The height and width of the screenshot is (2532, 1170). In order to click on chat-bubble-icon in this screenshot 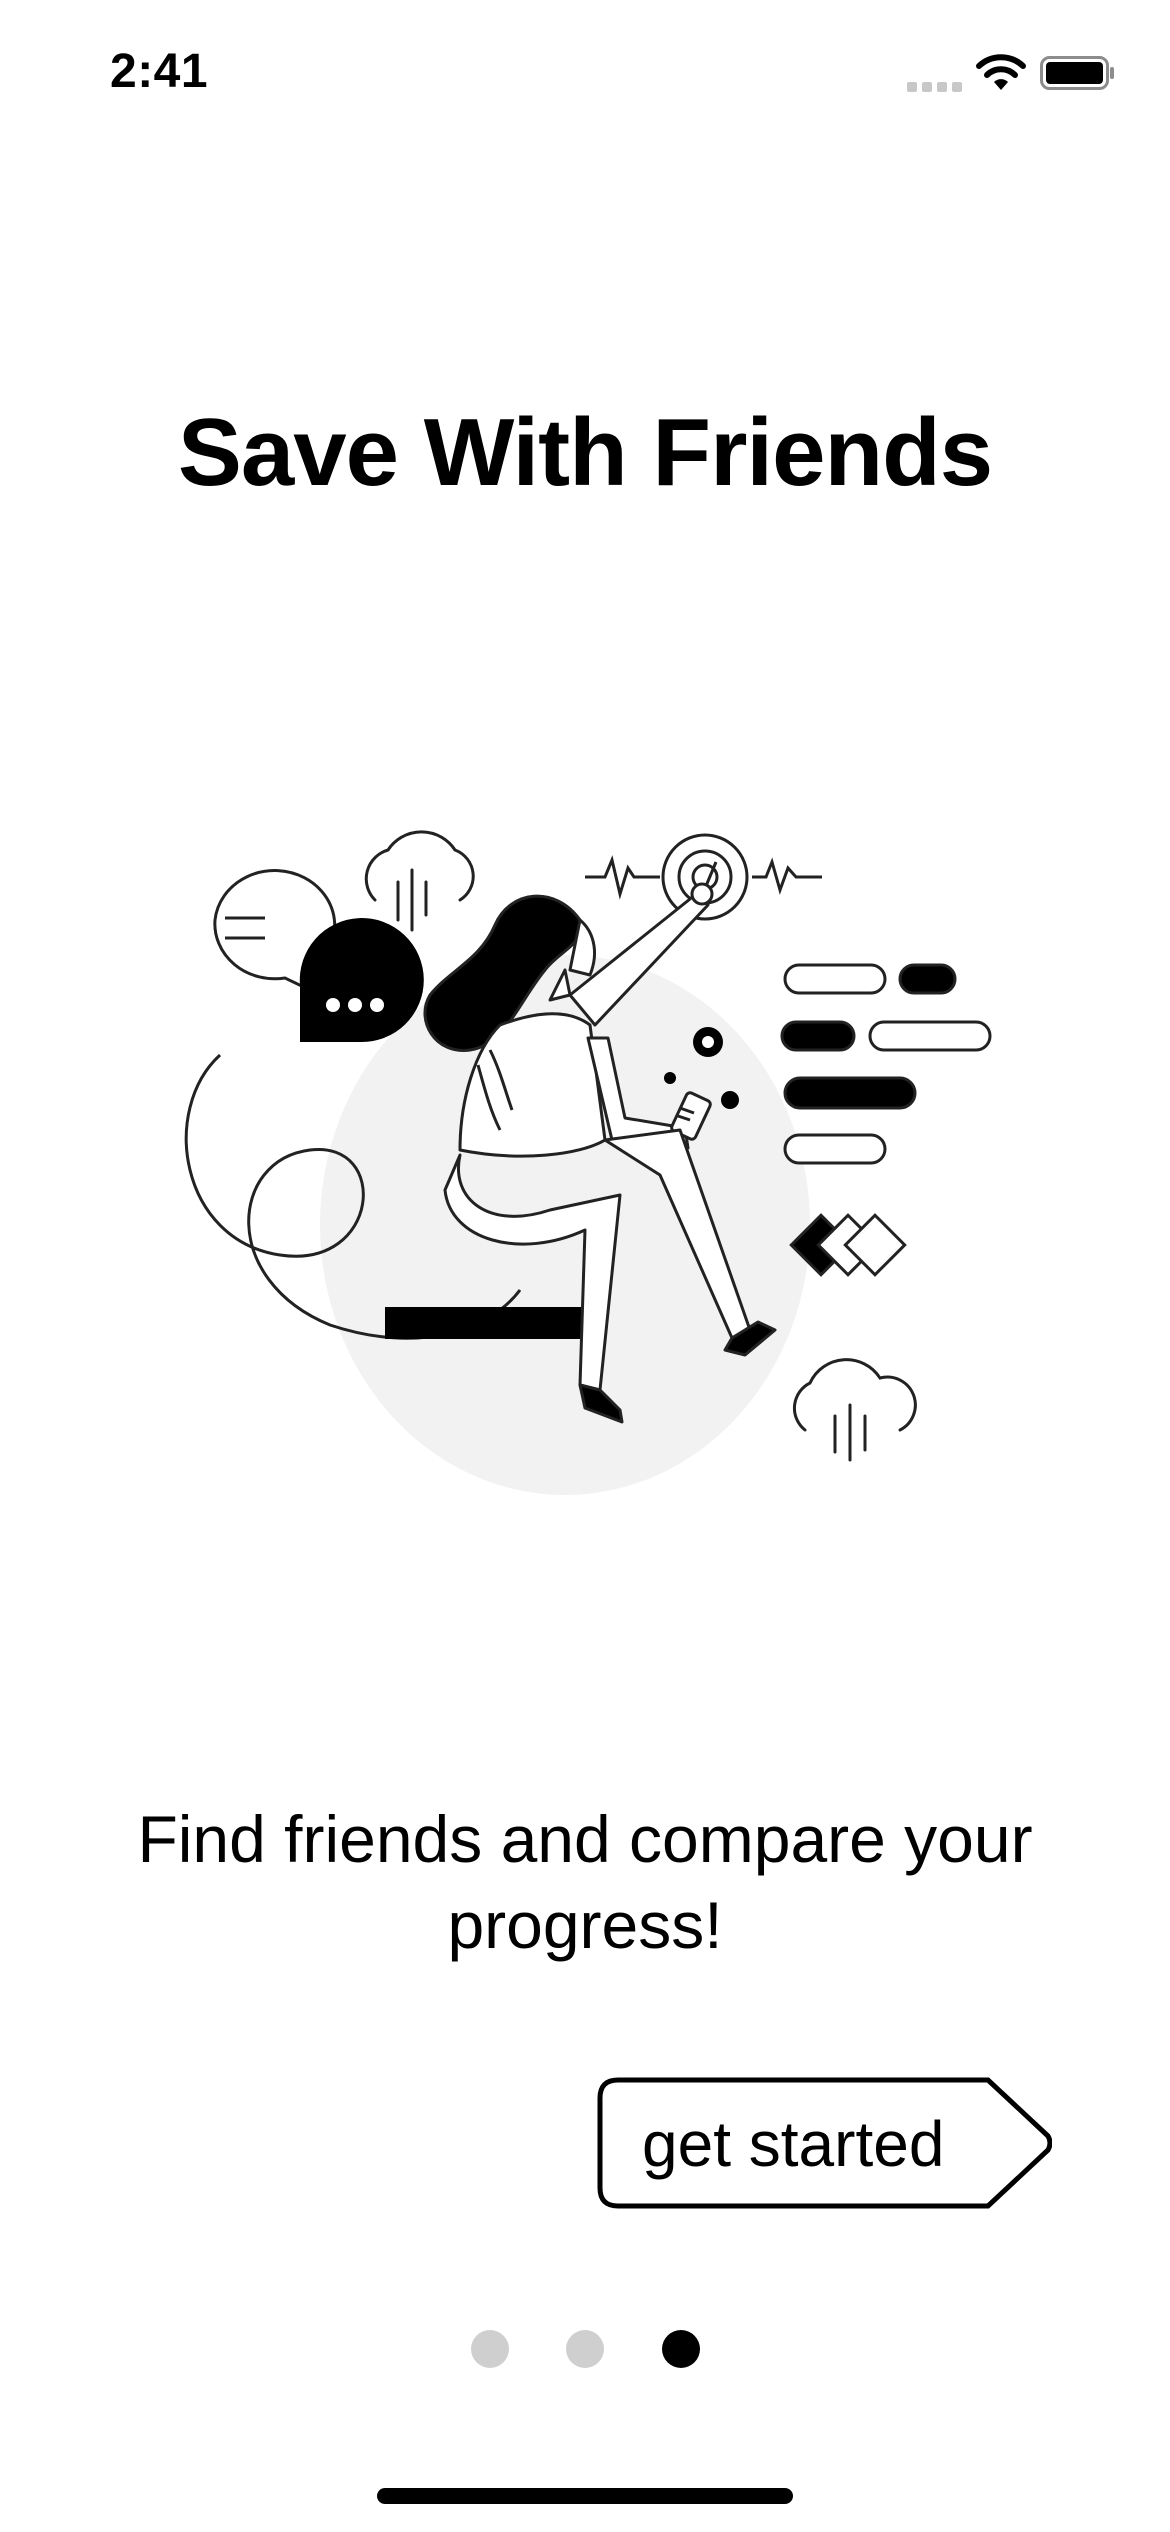, I will do `click(318, 956)`.